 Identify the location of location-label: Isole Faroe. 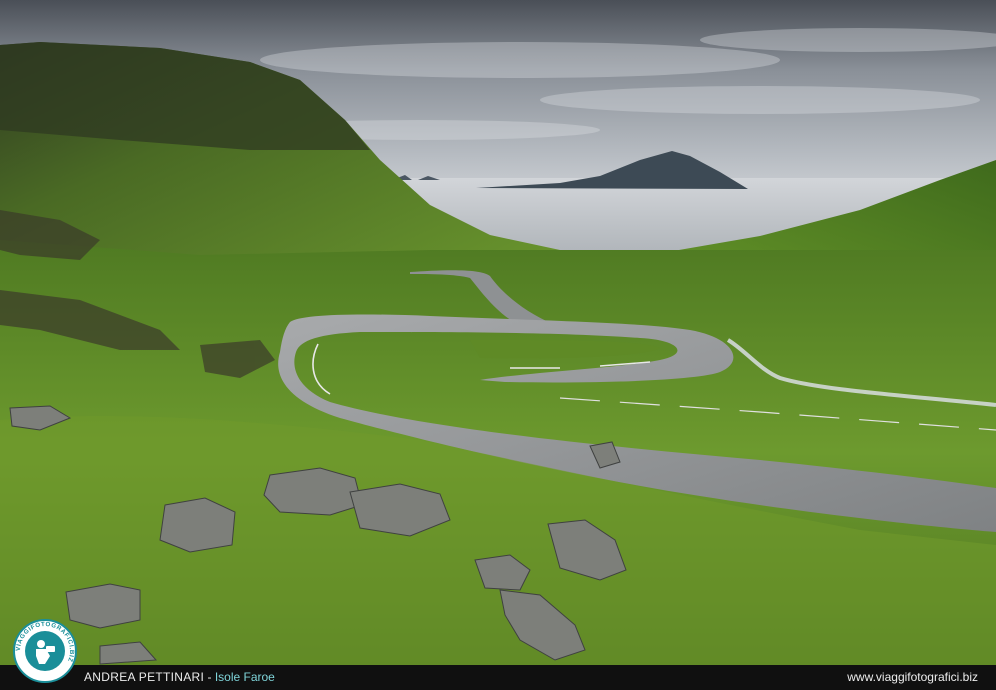
(244, 677).